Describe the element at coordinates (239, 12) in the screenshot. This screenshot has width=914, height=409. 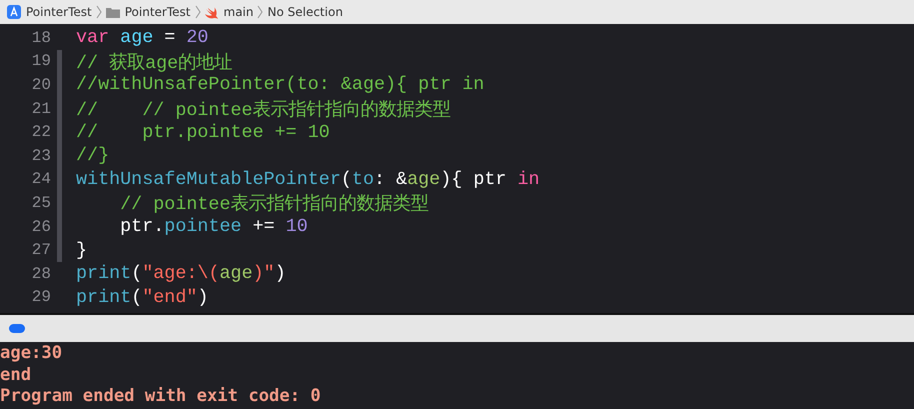
I see `breadcrumb-item: main` at that location.